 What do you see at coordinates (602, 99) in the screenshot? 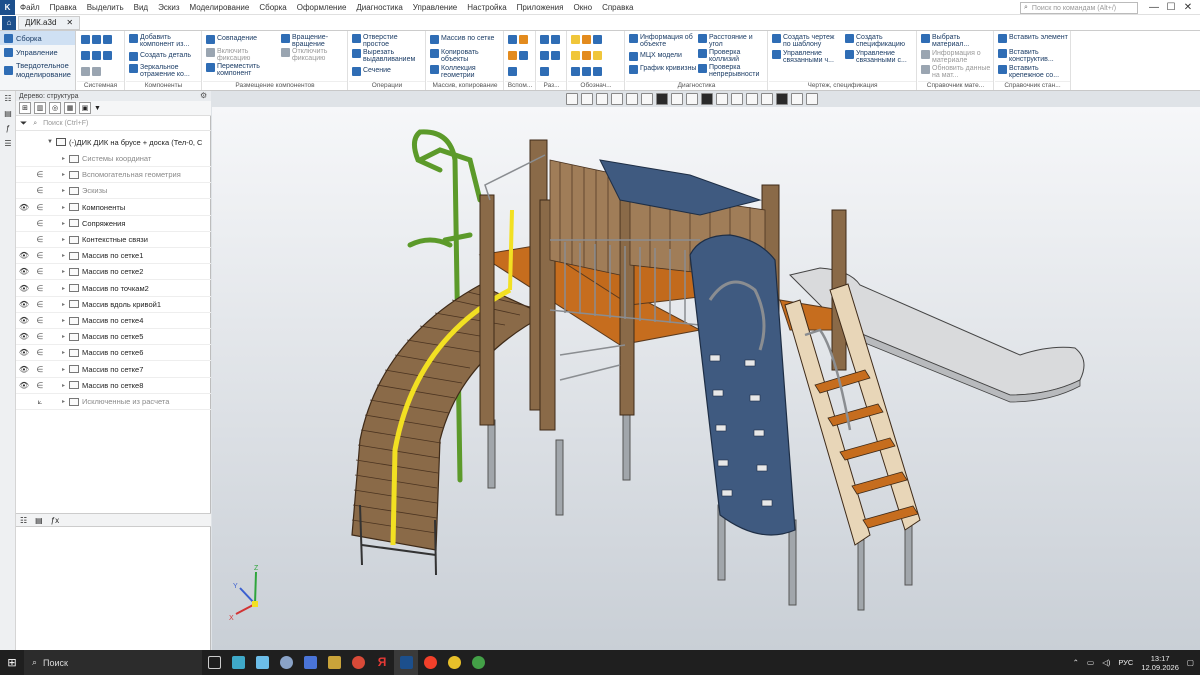
I see `zoom-window-icon` at bounding box center [602, 99].